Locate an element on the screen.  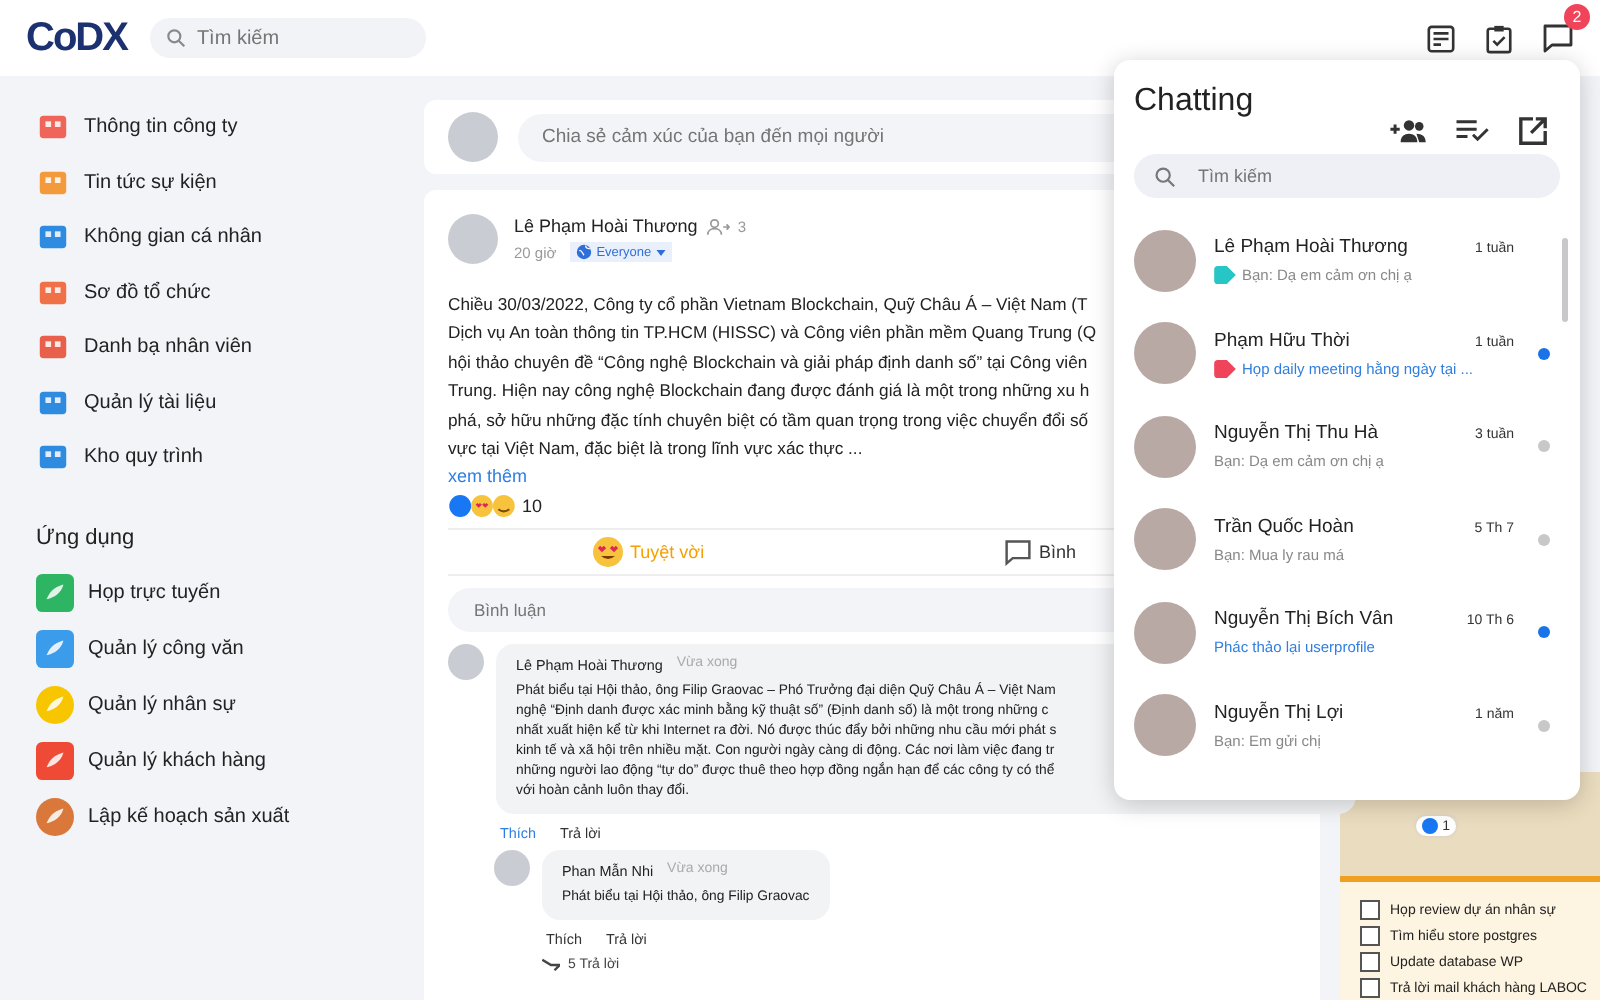
sidebar-item: Quản lý tài liệu is located at coordinates (150, 402).